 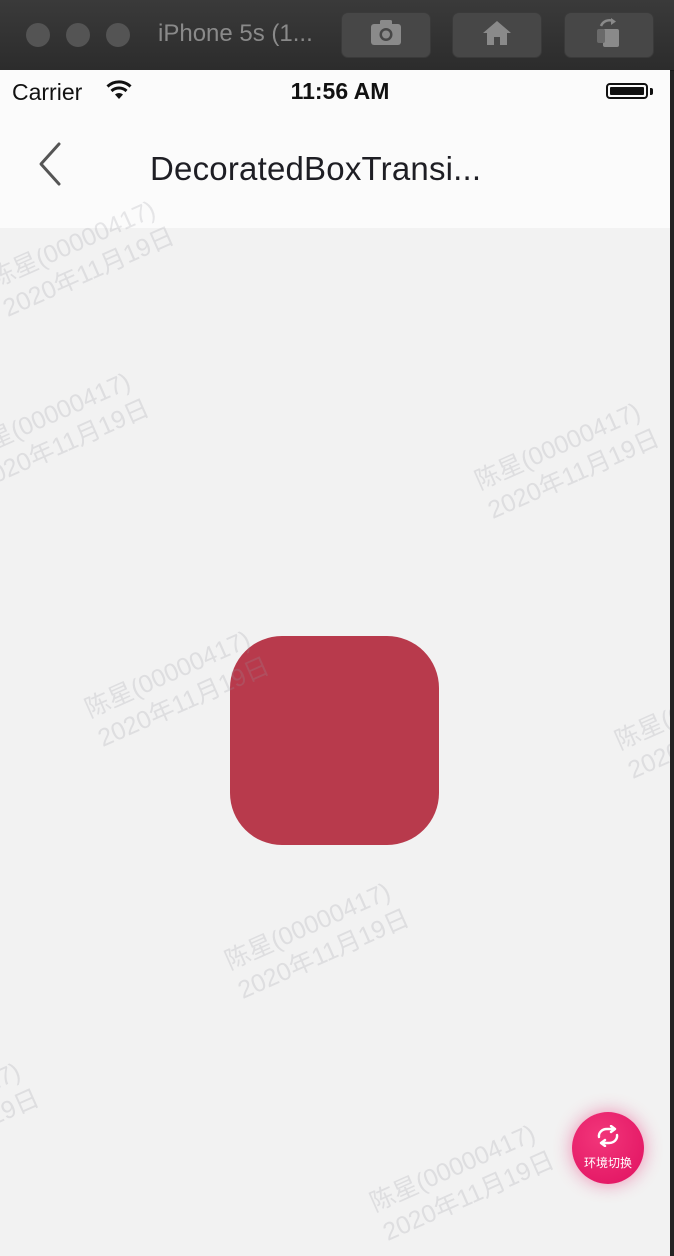 I want to click on rotate-icon, so click(x=609, y=35).